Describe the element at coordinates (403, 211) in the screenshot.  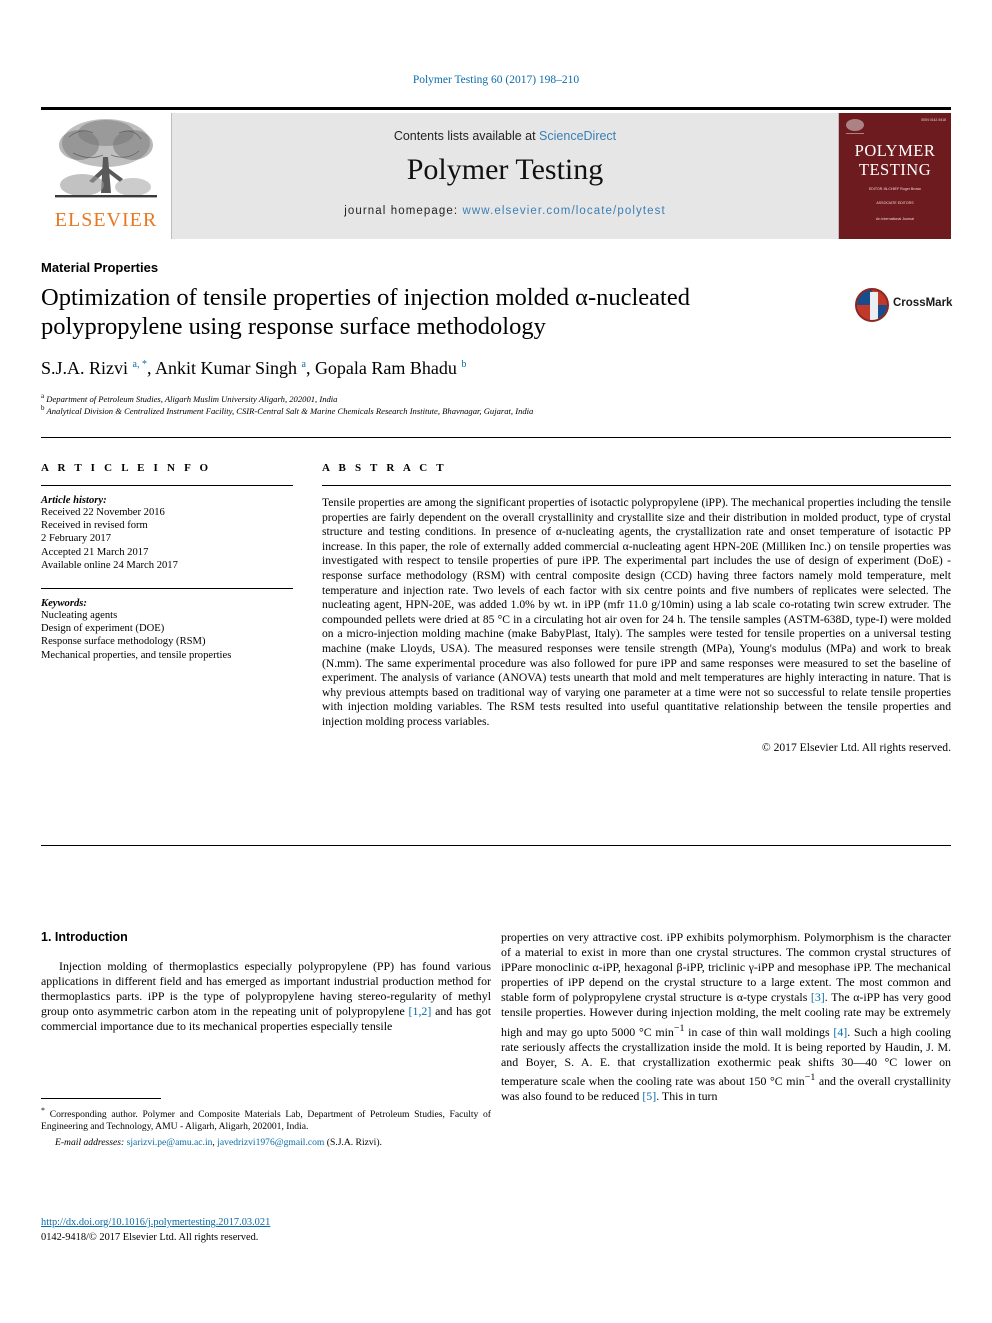
I see `homepage-label: journal homepage:` at that location.